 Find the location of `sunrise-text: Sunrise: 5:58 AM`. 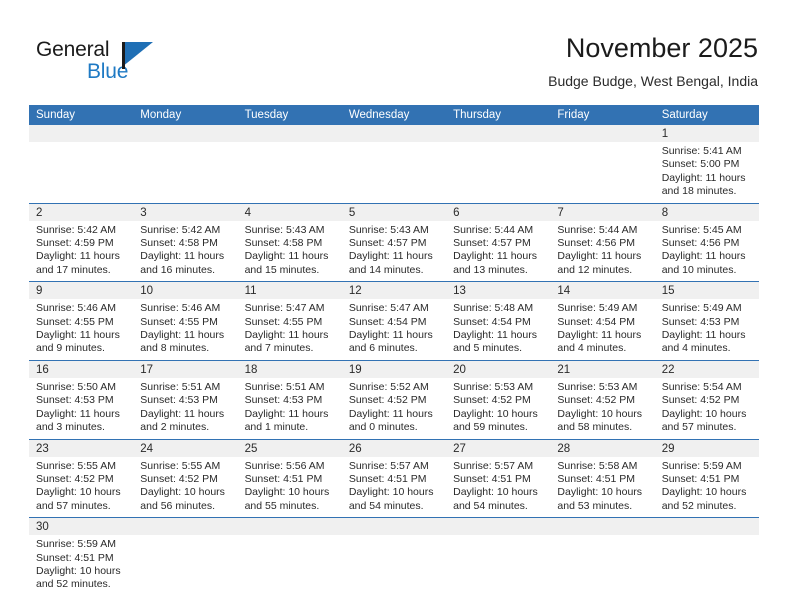

sunrise-text: Sunrise: 5:58 AM is located at coordinates (597, 465).